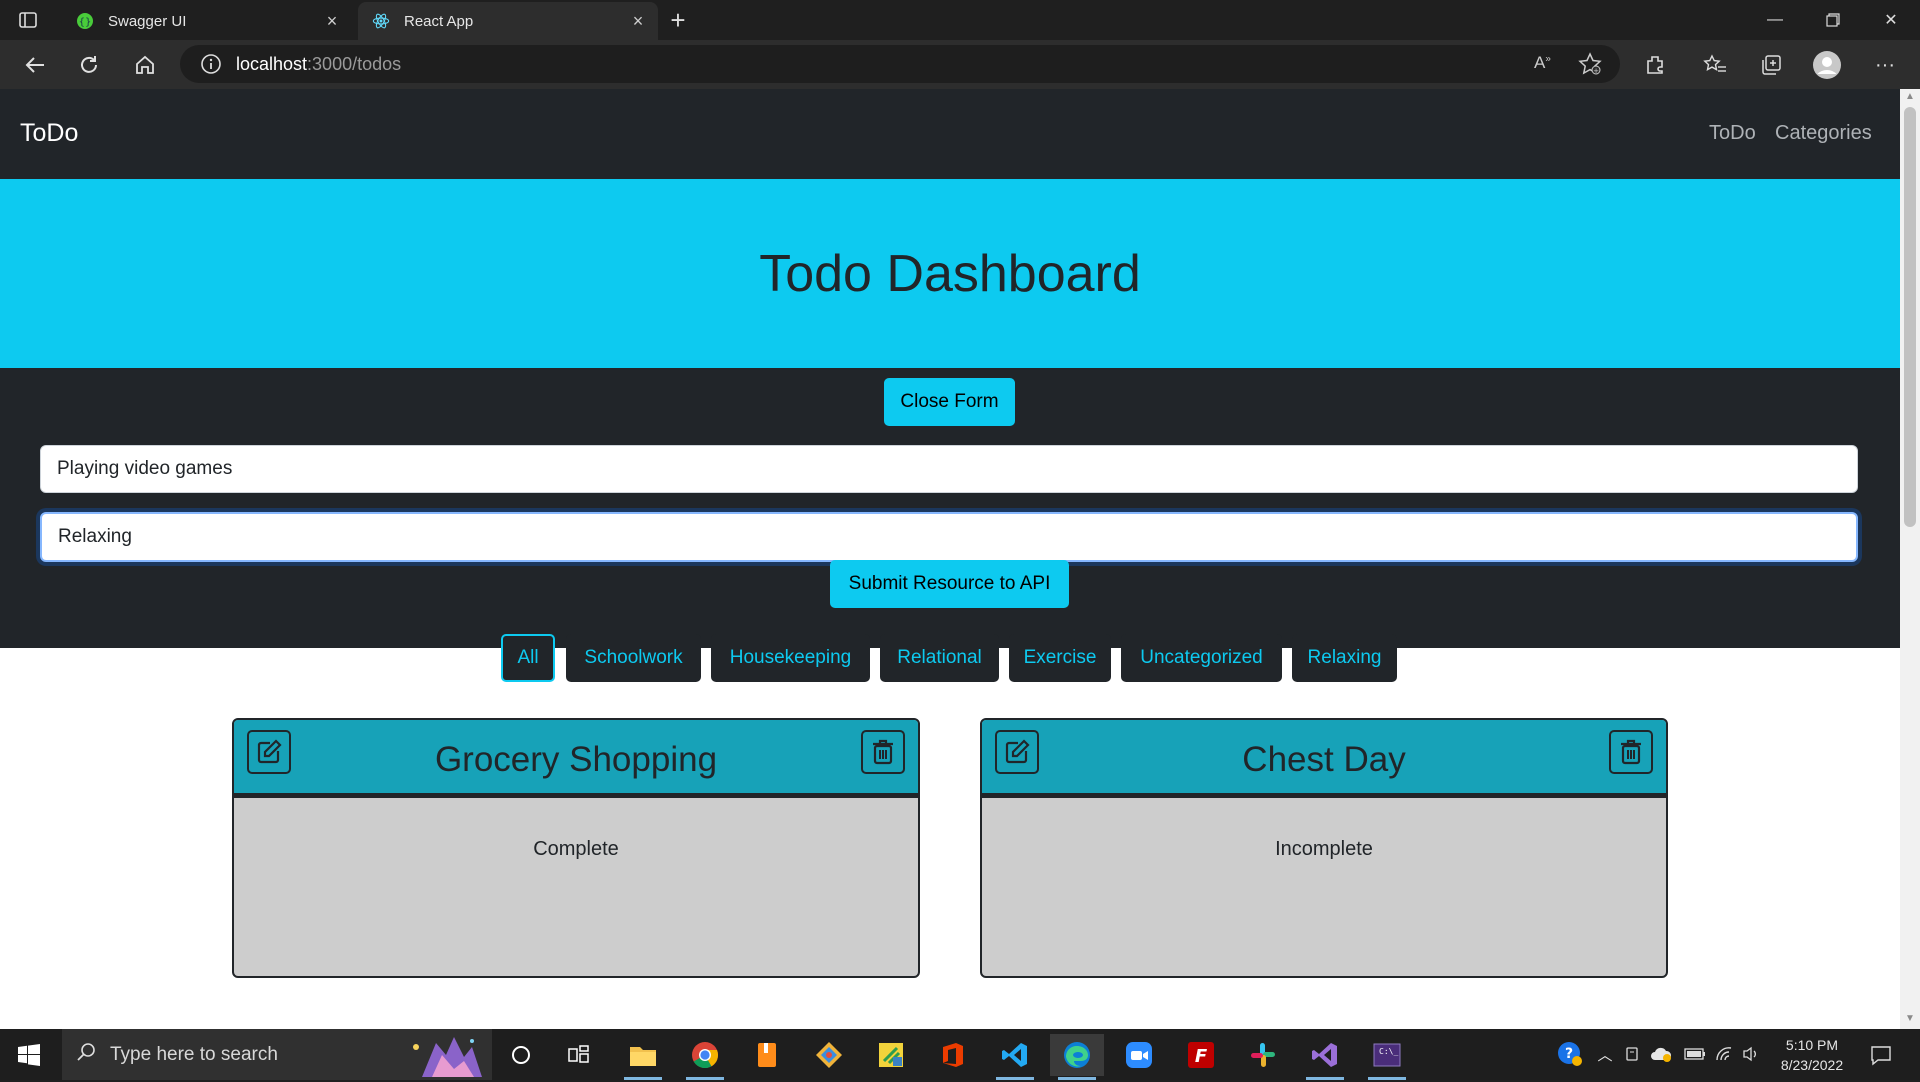  I want to click on meet-now-icon, so click(1633, 1054).